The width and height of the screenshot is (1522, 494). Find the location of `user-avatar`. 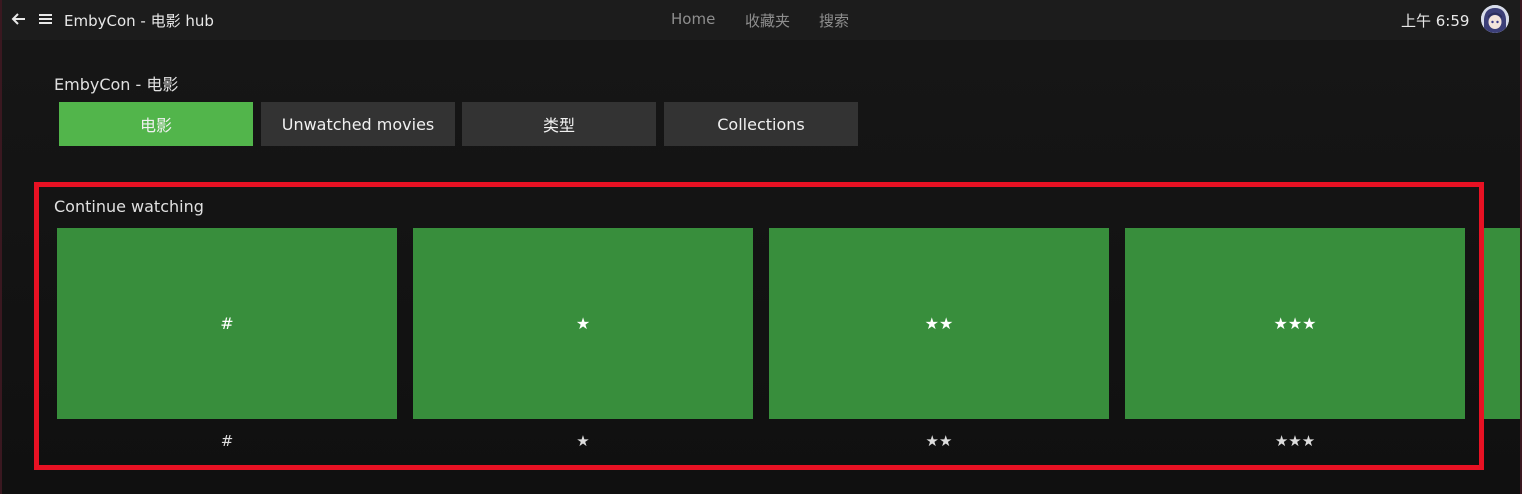

user-avatar is located at coordinates (1495, 19).